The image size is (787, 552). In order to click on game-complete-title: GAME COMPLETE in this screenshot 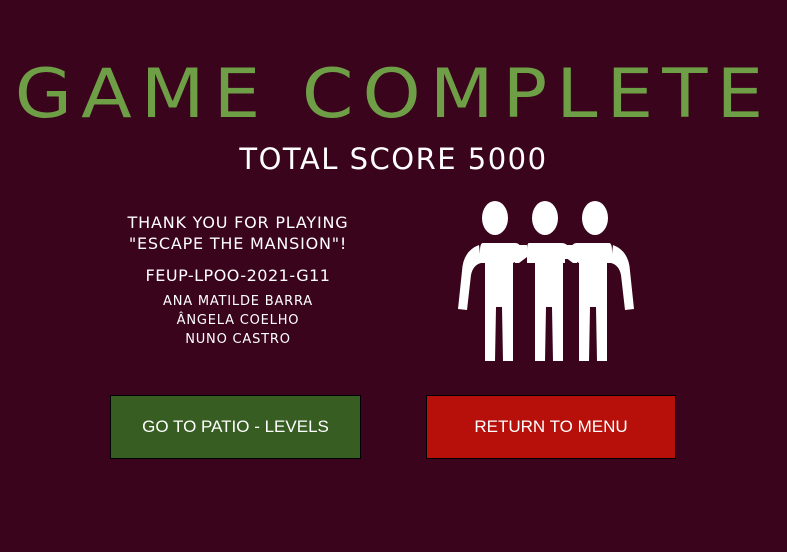, I will do `click(393, 94)`.